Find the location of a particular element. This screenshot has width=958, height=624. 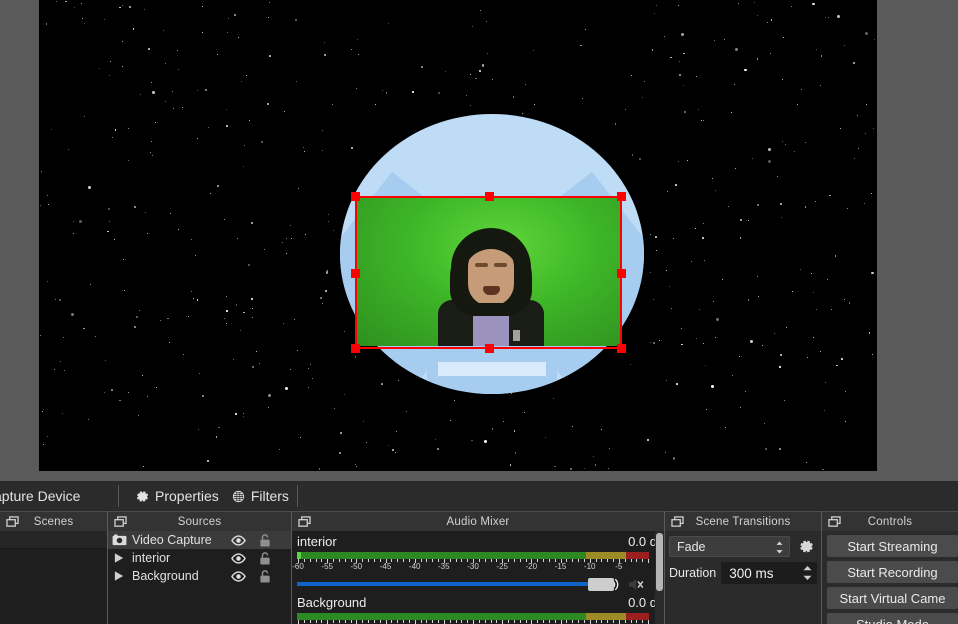

source-list-item: interior is located at coordinates (199, 558).